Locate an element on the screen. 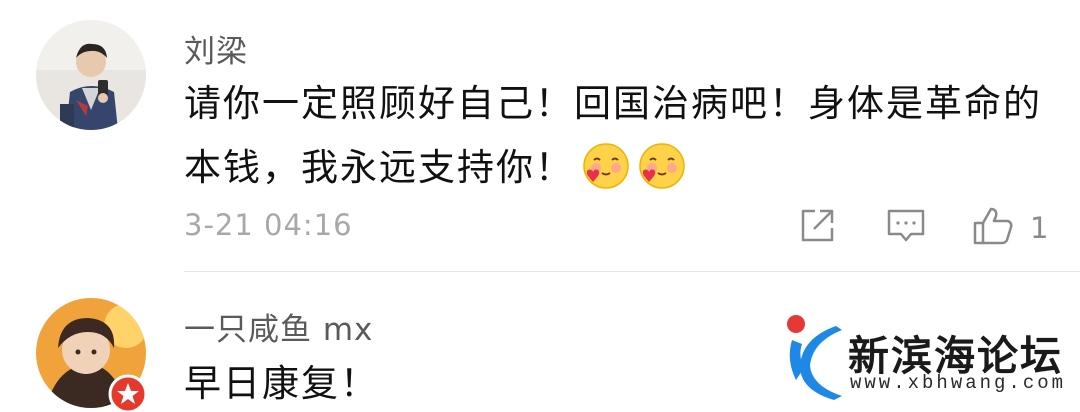 The height and width of the screenshot is (412, 1080). avatar is located at coordinates (91, 75).